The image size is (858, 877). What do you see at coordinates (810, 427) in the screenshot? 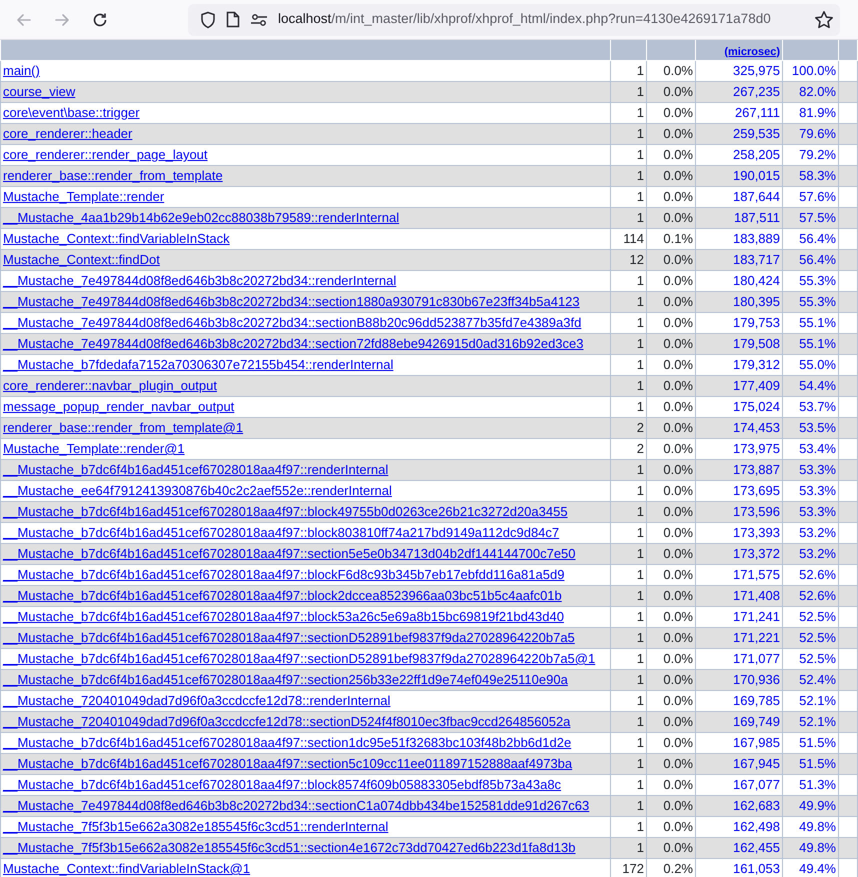
I see `wall-time-percent-cell: 53.5%` at bounding box center [810, 427].